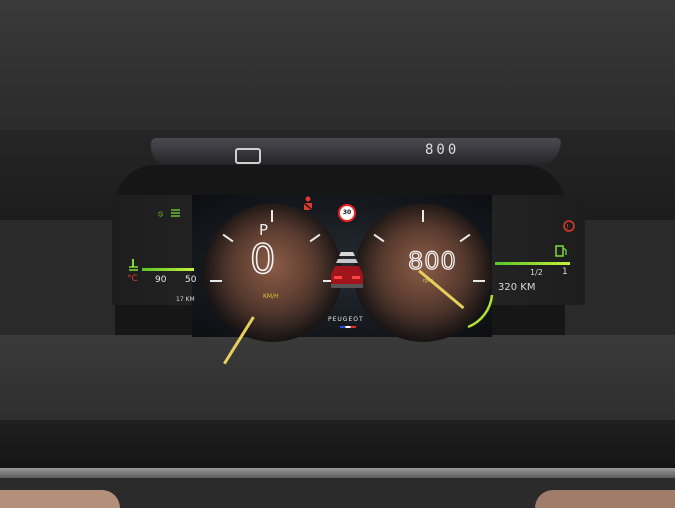 This screenshot has height=508, width=675. Describe the element at coordinates (337, 447) in the screenshot. I see `dashboard-panel` at that location.